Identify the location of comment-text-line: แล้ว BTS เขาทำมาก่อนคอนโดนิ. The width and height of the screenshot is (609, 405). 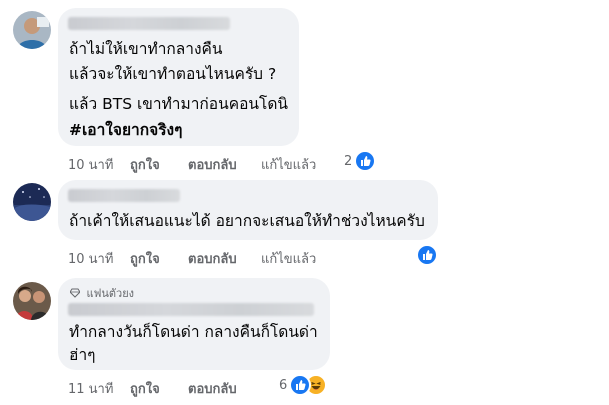
(178, 104).